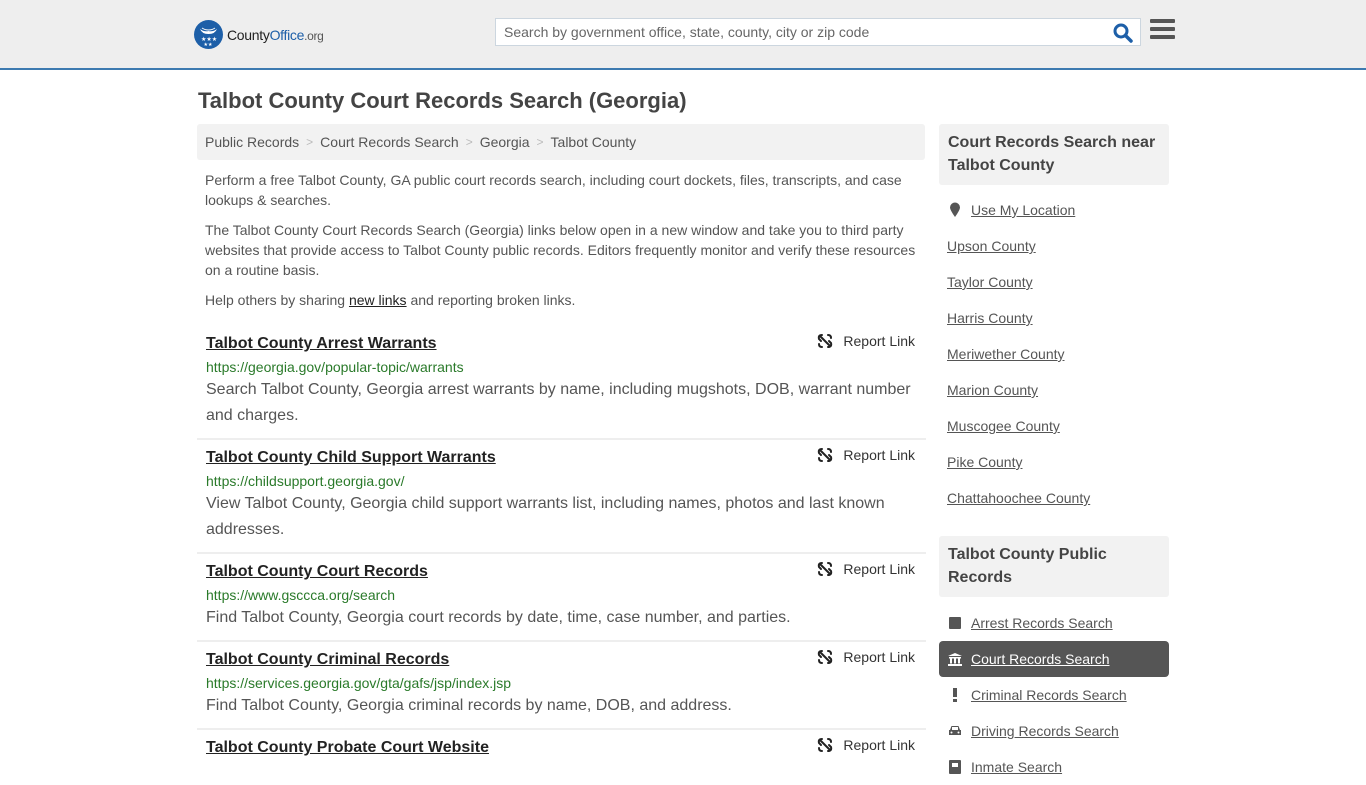 The width and height of the screenshot is (1366, 785). I want to click on breadcrumb-public-records: Public Records, so click(252, 142).